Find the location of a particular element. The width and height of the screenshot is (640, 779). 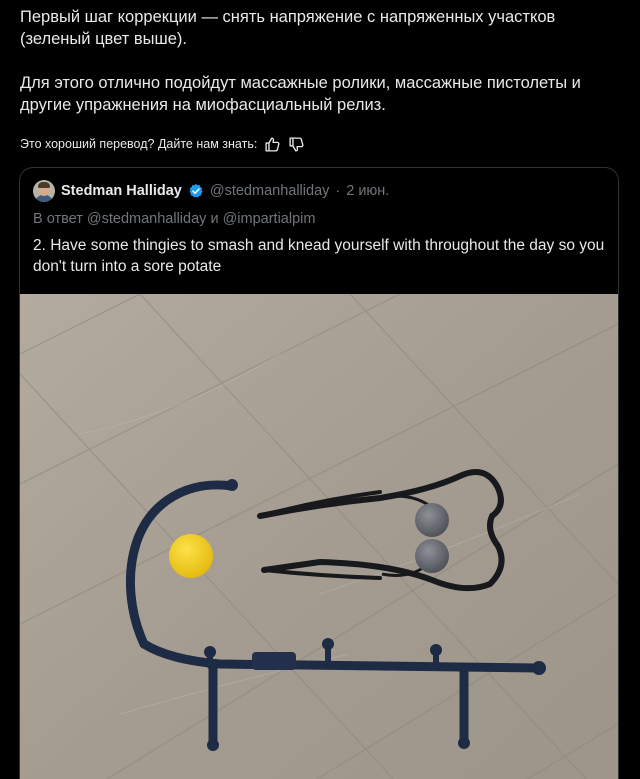

author-handle: @stedmanhalliday is located at coordinates (270, 191).